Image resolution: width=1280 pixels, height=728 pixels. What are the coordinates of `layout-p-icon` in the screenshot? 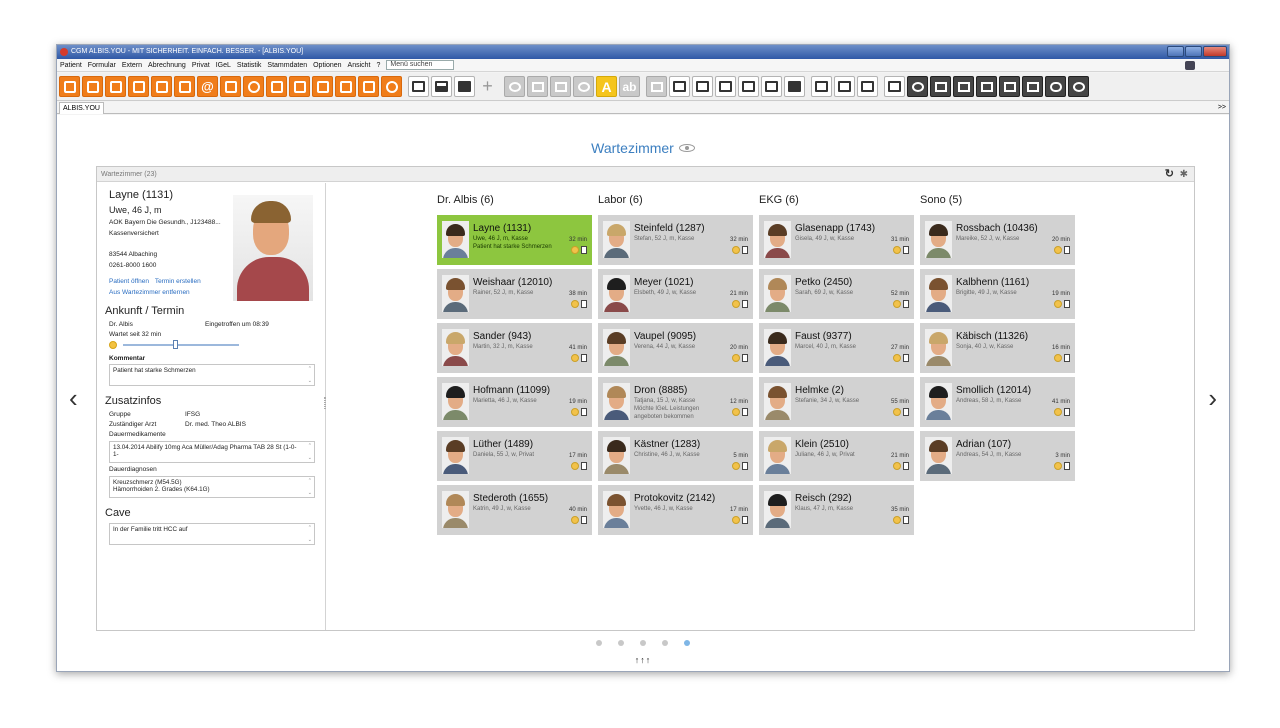 It's located at (821, 86).